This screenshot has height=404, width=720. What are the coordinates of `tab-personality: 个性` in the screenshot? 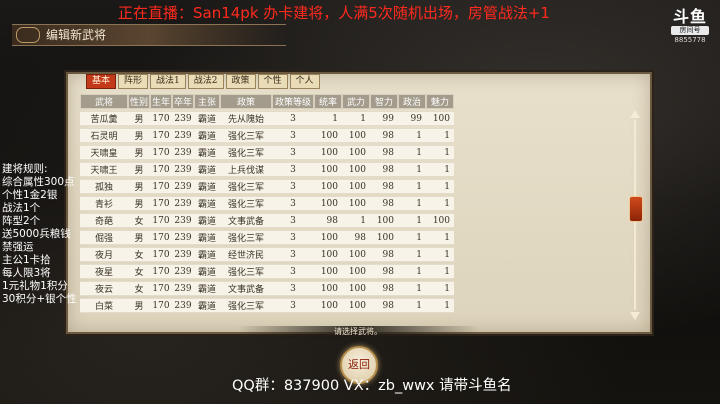 It's located at (272, 81).